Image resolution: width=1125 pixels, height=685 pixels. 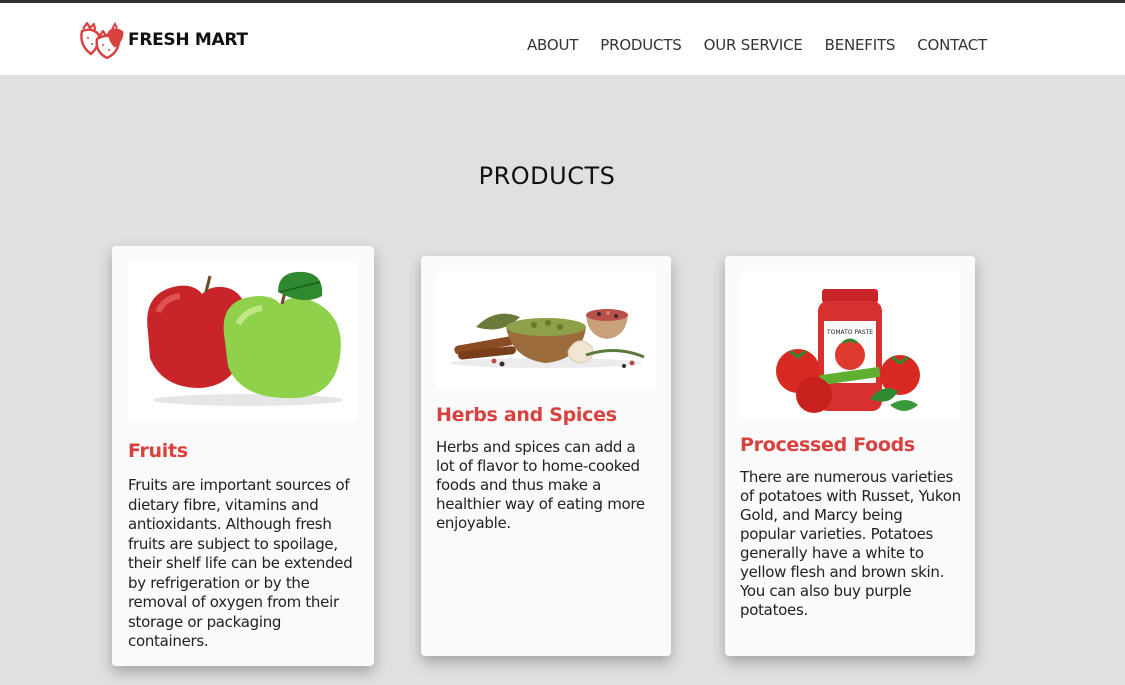 I want to click on nav-about: ABOUT, so click(x=552, y=45).